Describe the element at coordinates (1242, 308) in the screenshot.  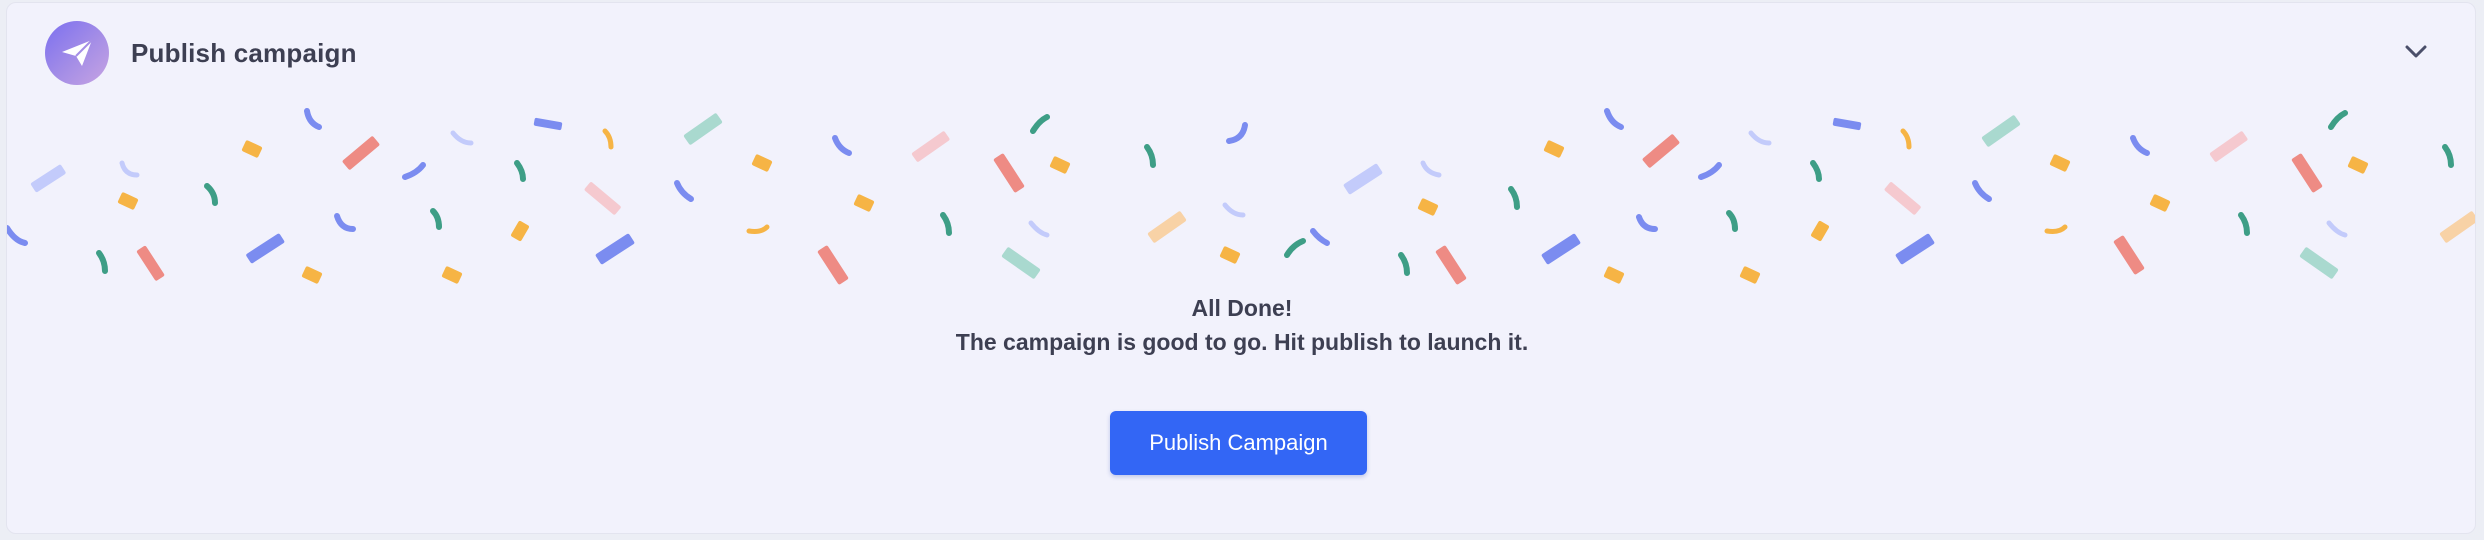
I see `message-heading: All Done!` at that location.